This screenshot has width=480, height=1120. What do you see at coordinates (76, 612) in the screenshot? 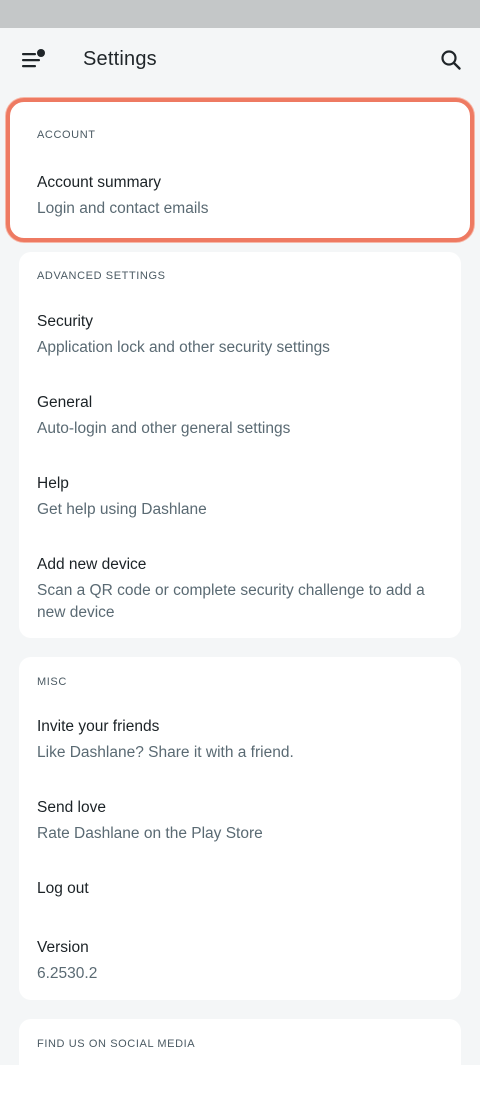
I see `item-subtitle-line-2: new device` at bounding box center [76, 612].